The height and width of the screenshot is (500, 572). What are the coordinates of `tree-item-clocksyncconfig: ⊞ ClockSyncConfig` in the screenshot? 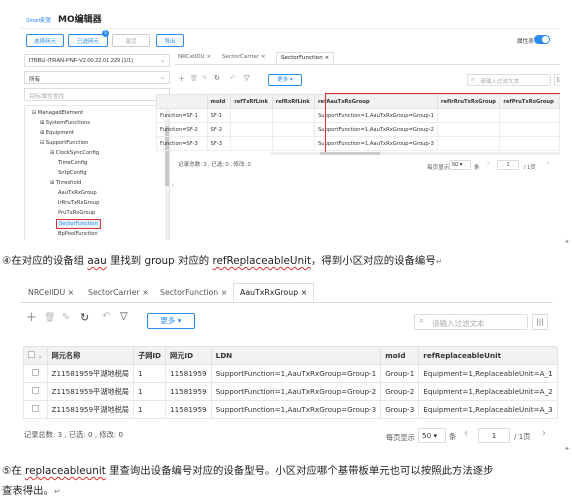 It's located at (74, 153).